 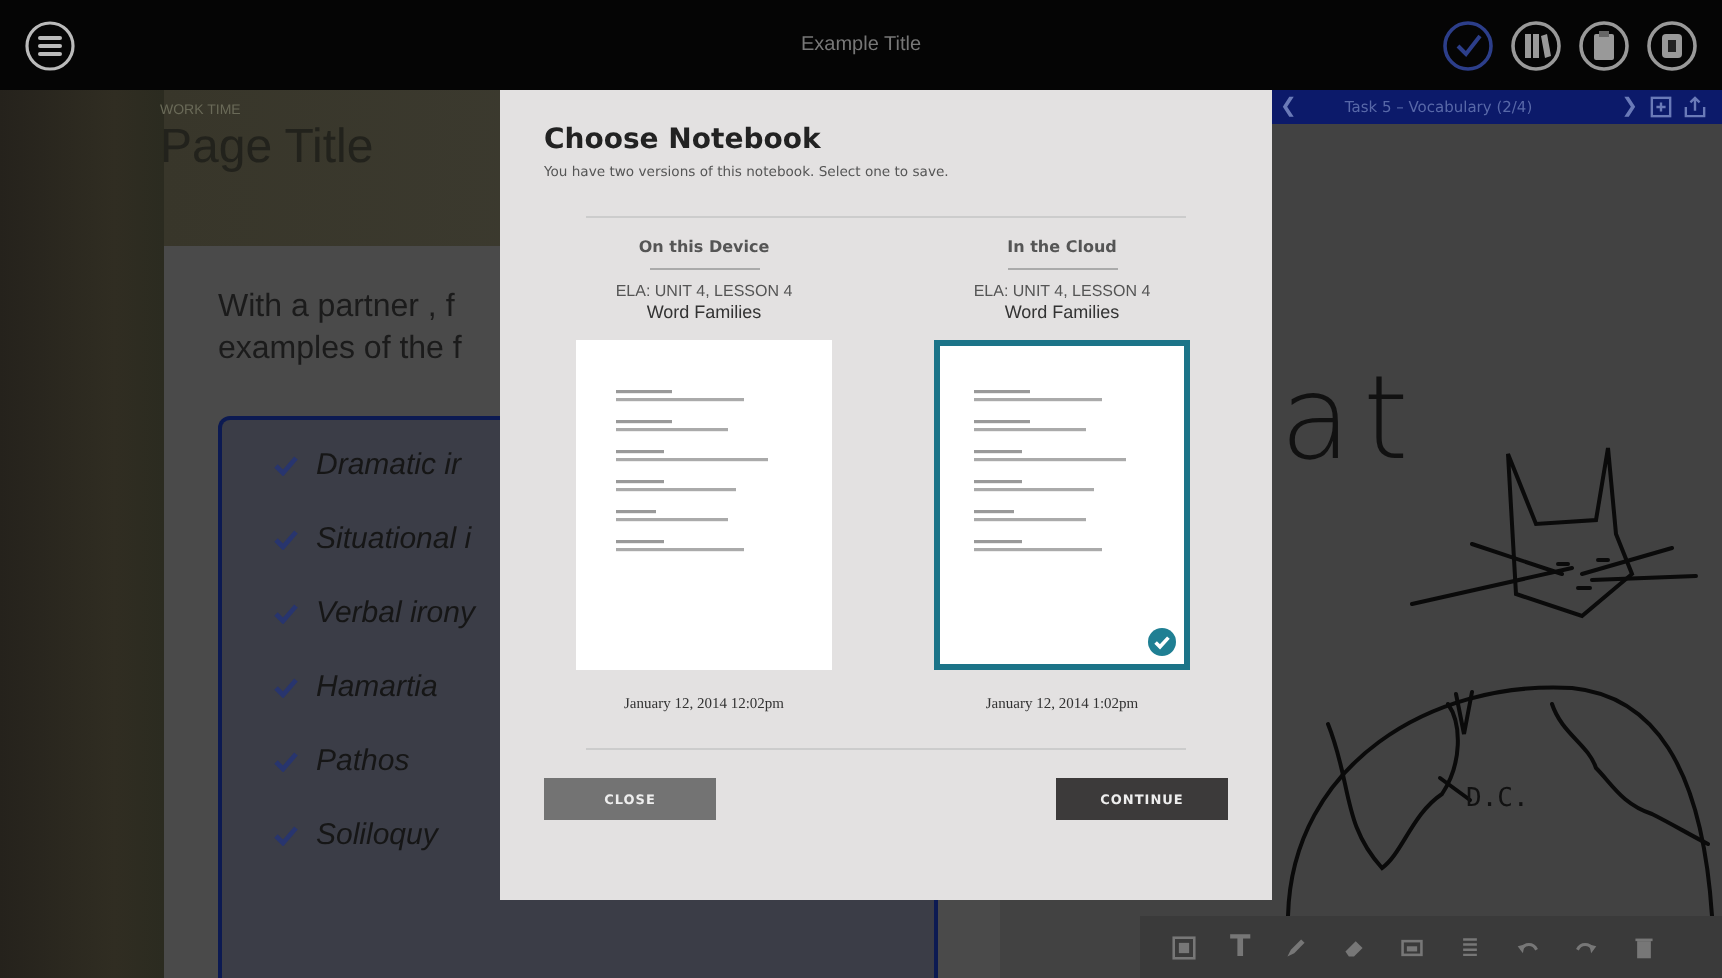 What do you see at coordinates (1240, 947) in the screenshot?
I see `text-tool-button: T` at bounding box center [1240, 947].